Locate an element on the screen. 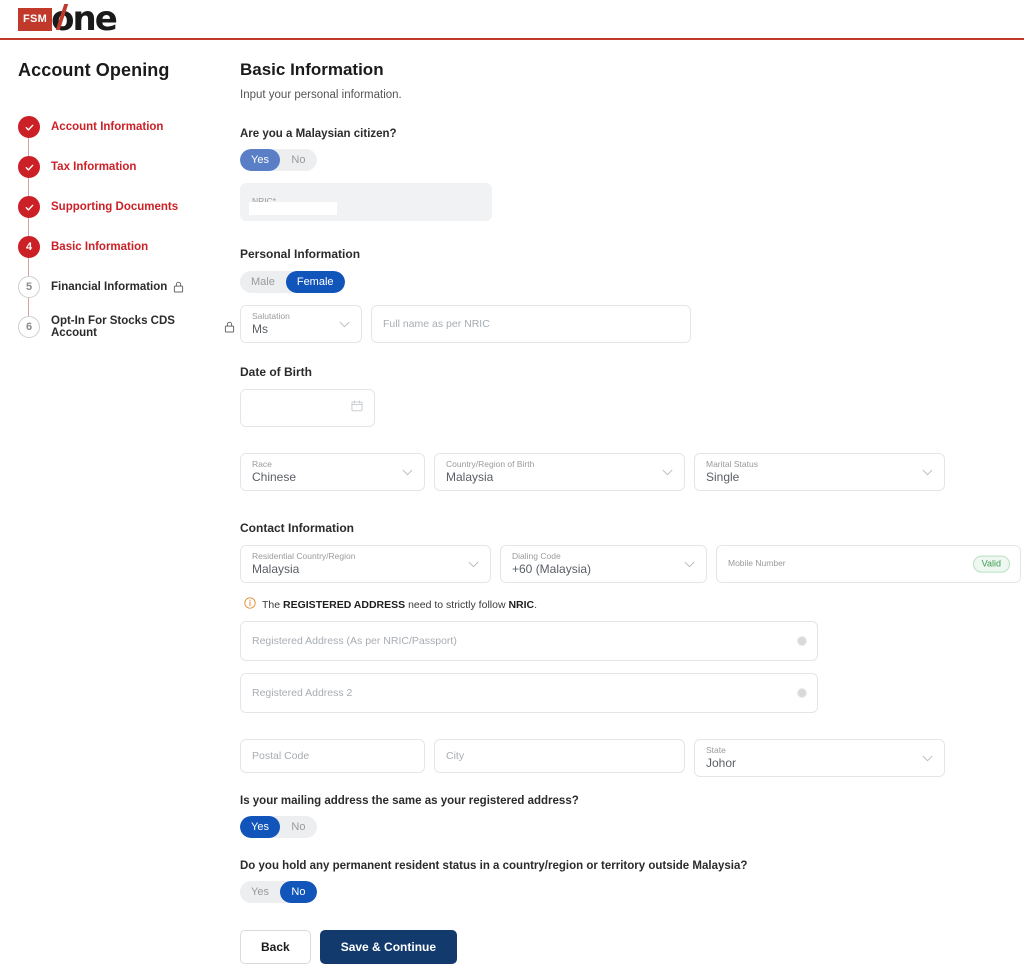  app-header: FSM one is located at coordinates (512, 20).